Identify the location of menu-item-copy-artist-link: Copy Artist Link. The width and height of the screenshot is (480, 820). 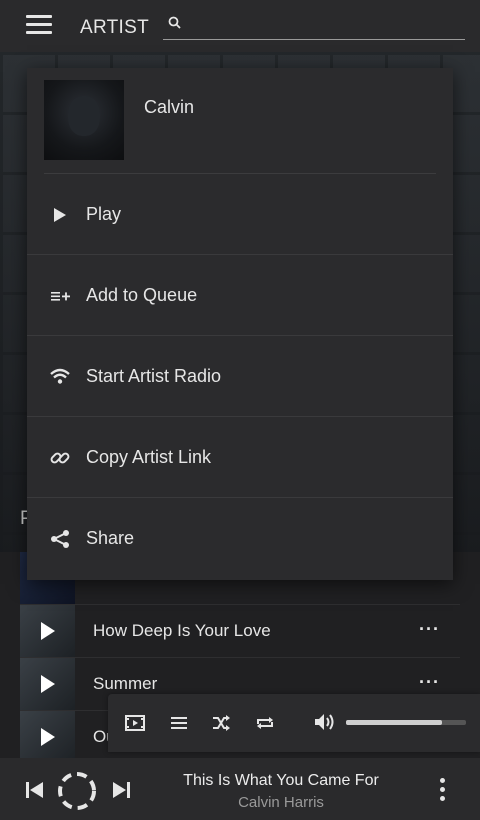
(240, 457).